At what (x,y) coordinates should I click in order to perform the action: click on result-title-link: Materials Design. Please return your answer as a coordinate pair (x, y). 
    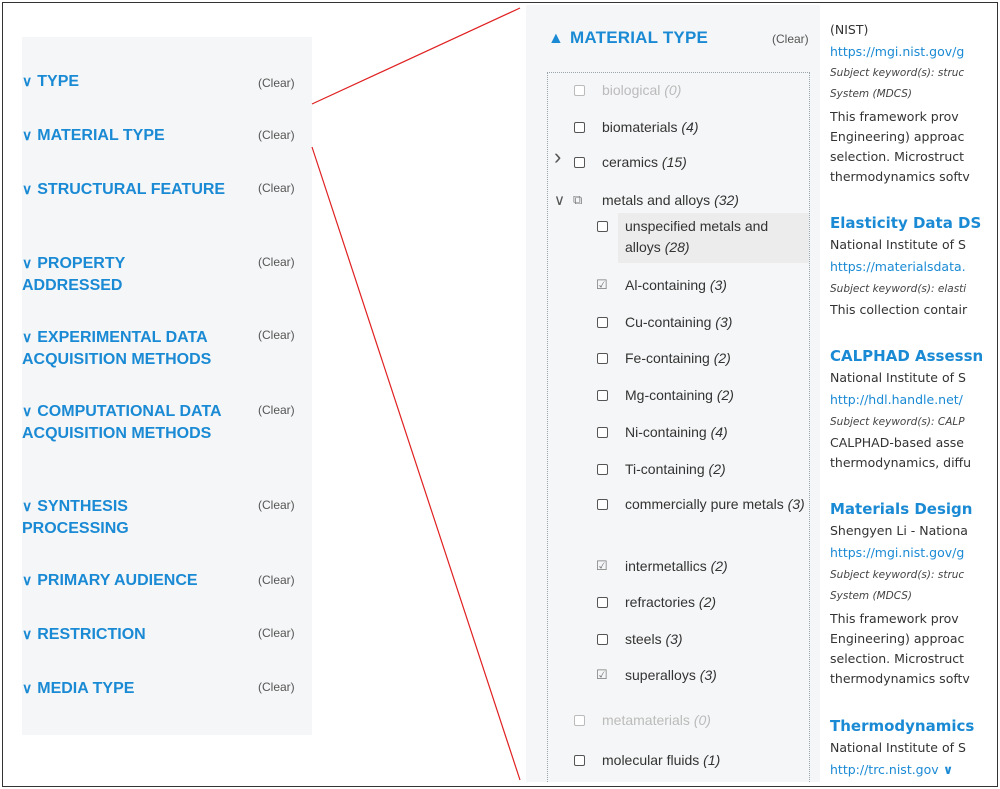
    Looking at the image, I should click on (901, 509).